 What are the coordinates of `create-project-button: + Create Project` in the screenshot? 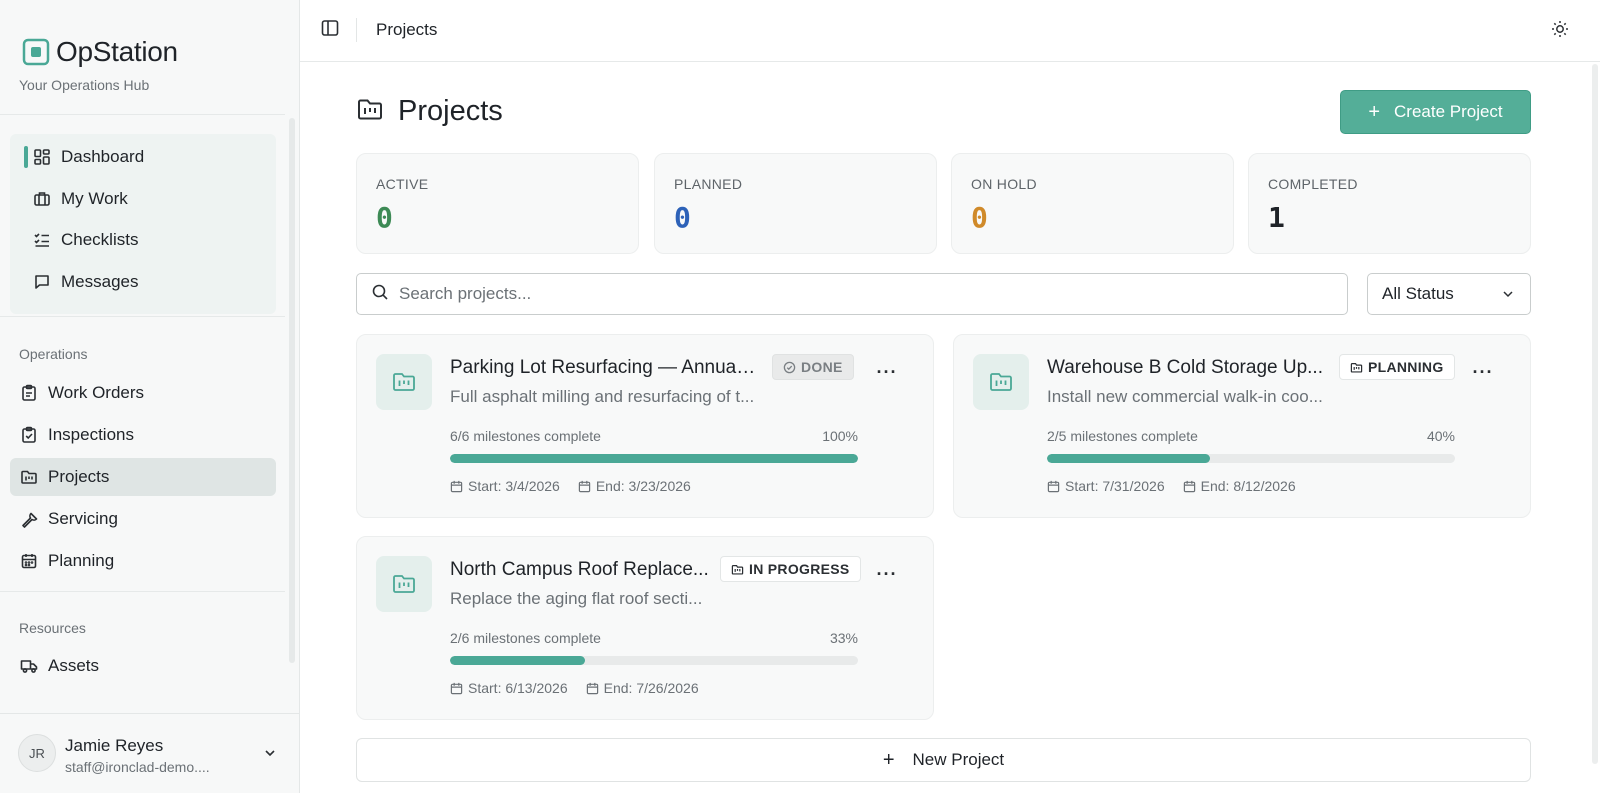 It's located at (1435, 112).